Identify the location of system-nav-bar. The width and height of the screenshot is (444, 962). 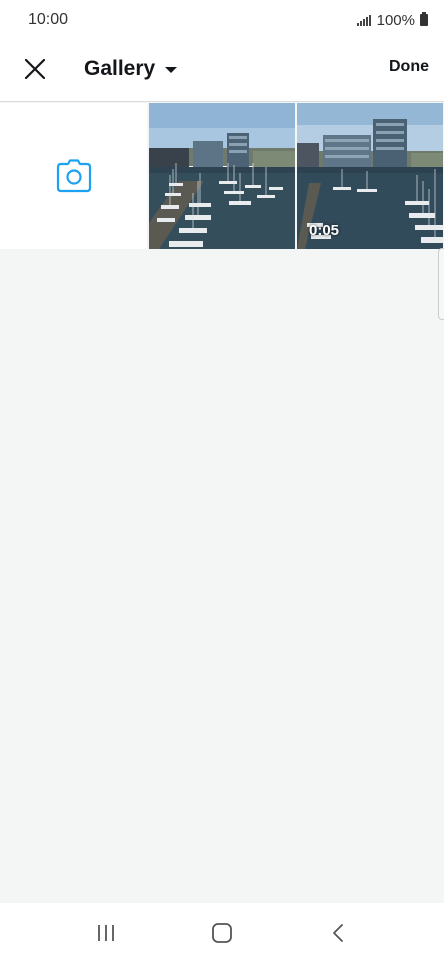
(222, 932).